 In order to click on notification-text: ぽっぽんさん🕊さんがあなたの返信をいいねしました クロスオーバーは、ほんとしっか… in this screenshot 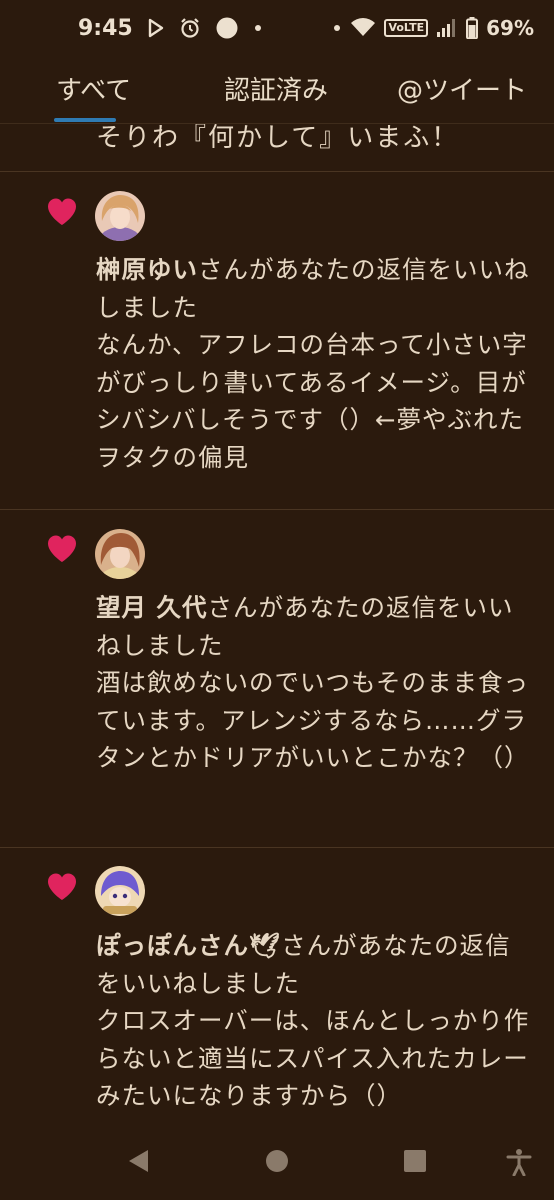, I will do `click(314, 1021)`.